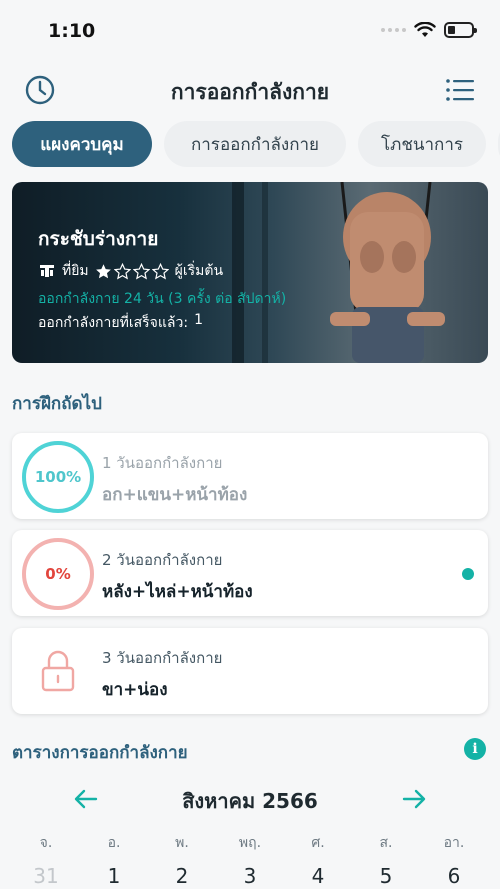 This screenshot has height=889, width=500. Describe the element at coordinates (46, 876) in the screenshot. I see `calendar-date: 31` at that location.